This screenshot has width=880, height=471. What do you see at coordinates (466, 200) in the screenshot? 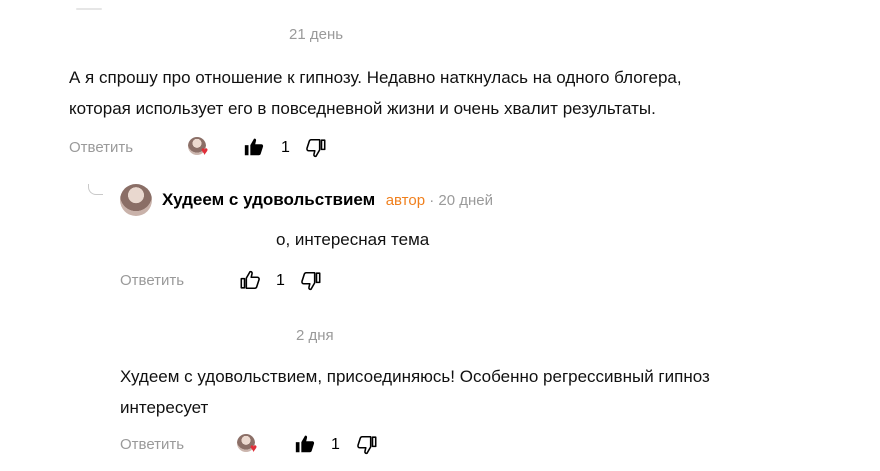
I see `comment-timestamp: 20 дней` at bounding box center [466, 200].